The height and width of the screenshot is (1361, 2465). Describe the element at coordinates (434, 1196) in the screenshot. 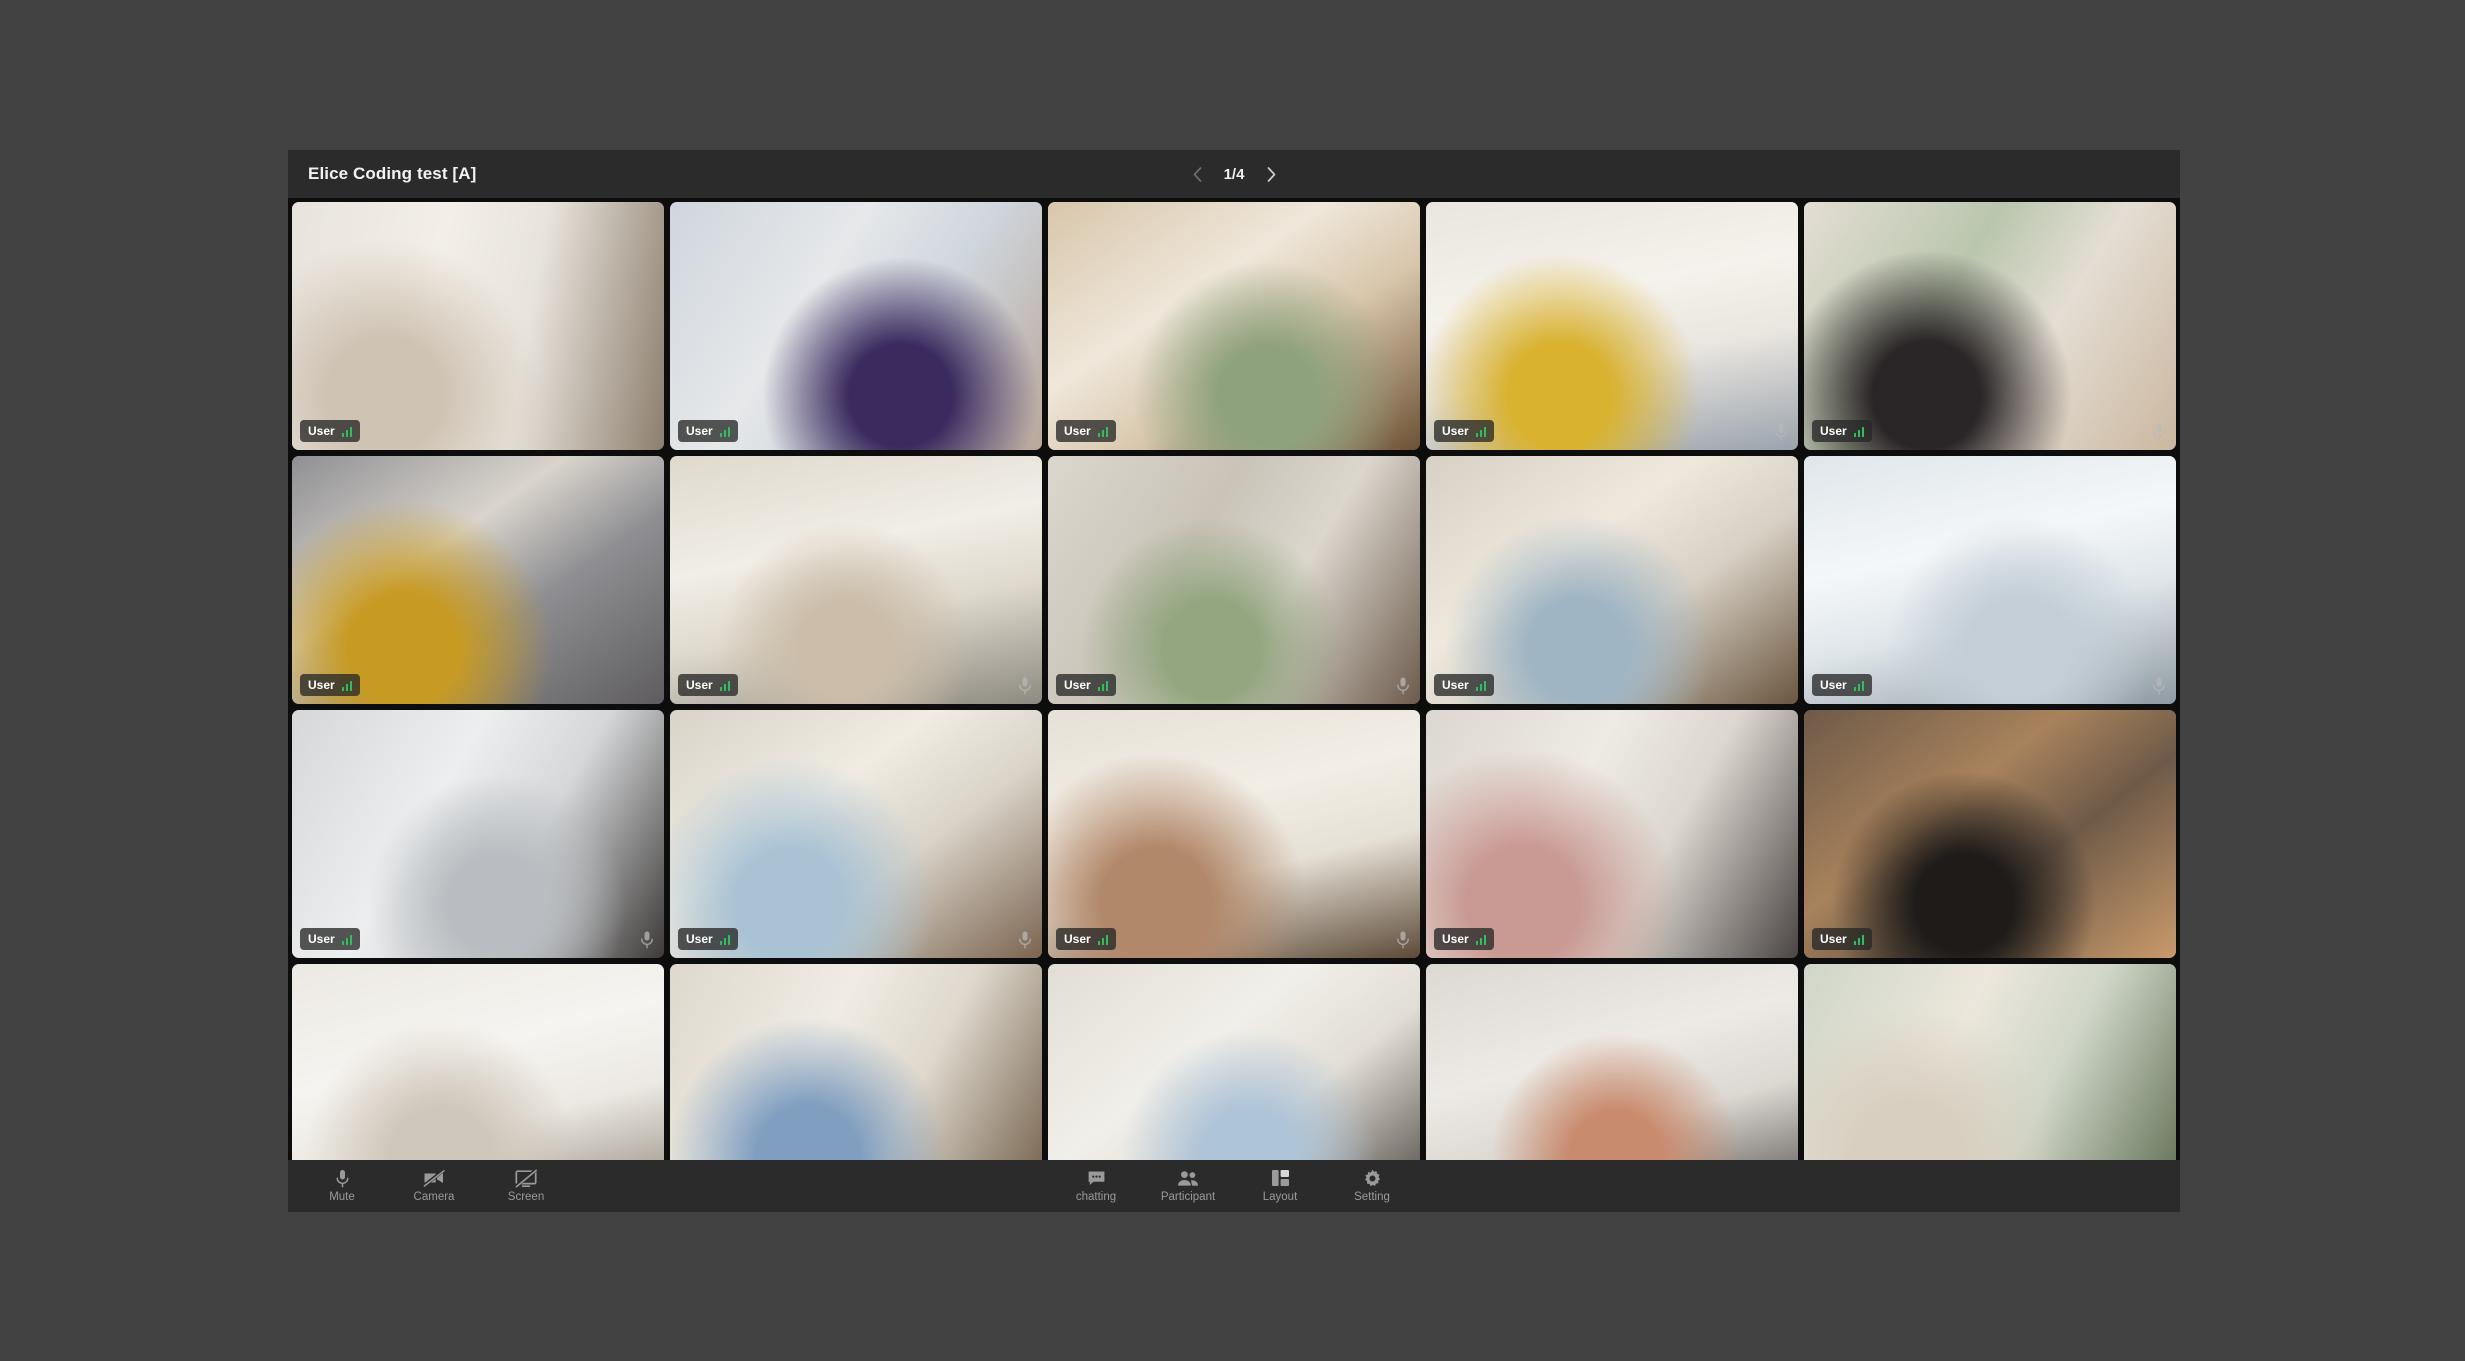

I see `tool-label: Camera` at that location.